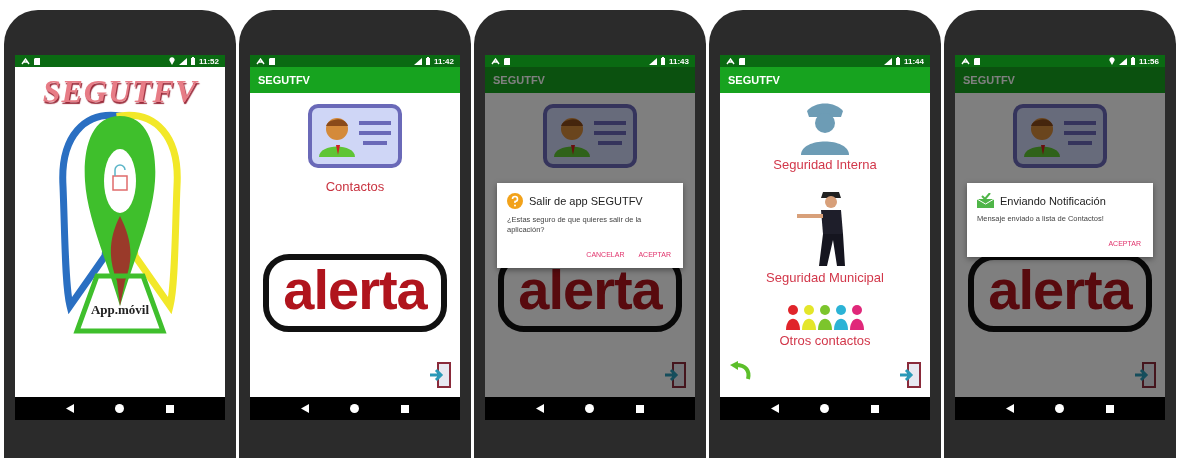 Image resolution: width=1186 pixels, height=458 pixels. I want to click on question-icon, so click(515, 201).